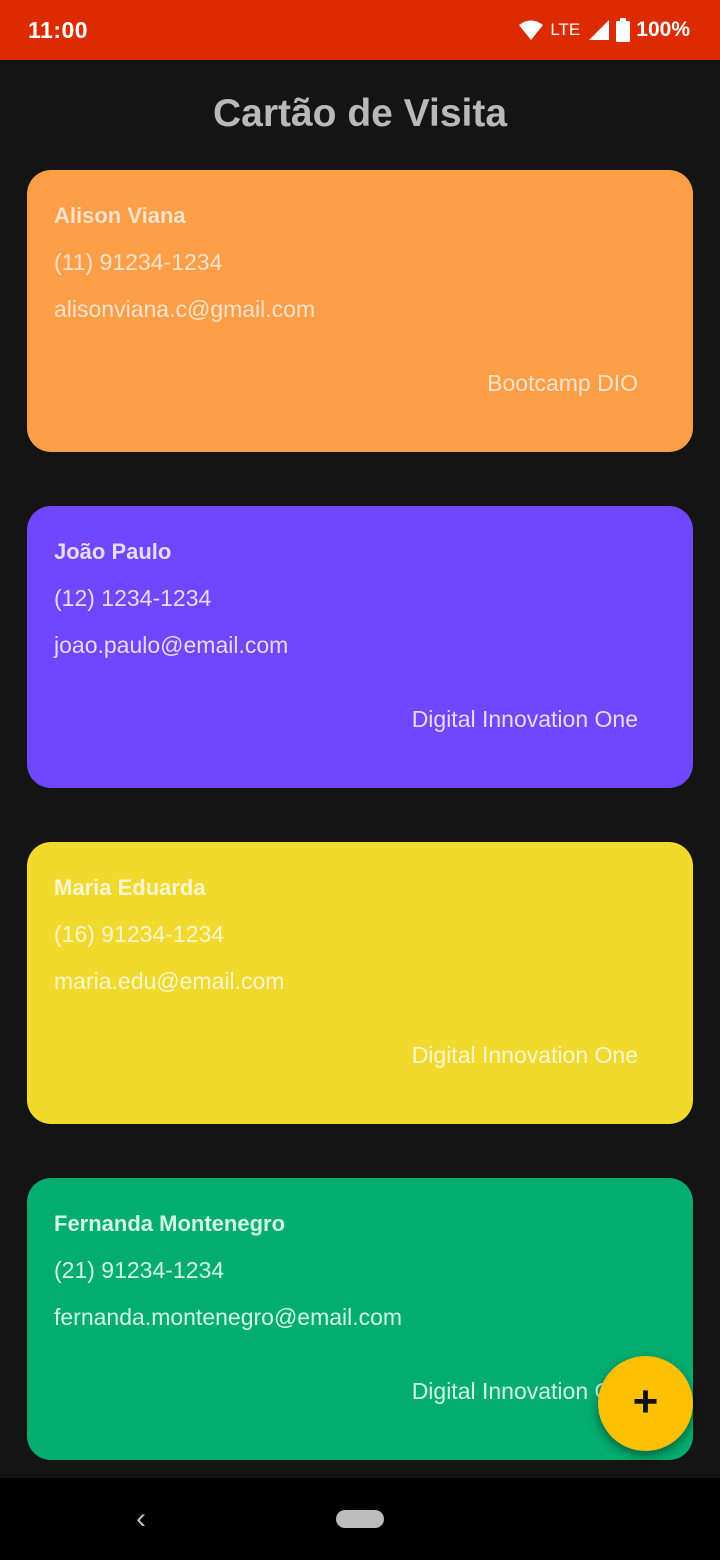 This screenshot has width=720, height=1560. What do you see at coordinates (565, 29) in the screenshot?
I see `network-type: LTE` at bounding box center [565, 29].